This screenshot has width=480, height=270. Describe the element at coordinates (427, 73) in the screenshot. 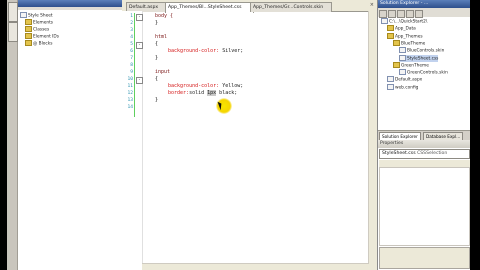

I see `solution-item-label: GreenControls.skin` at that location.